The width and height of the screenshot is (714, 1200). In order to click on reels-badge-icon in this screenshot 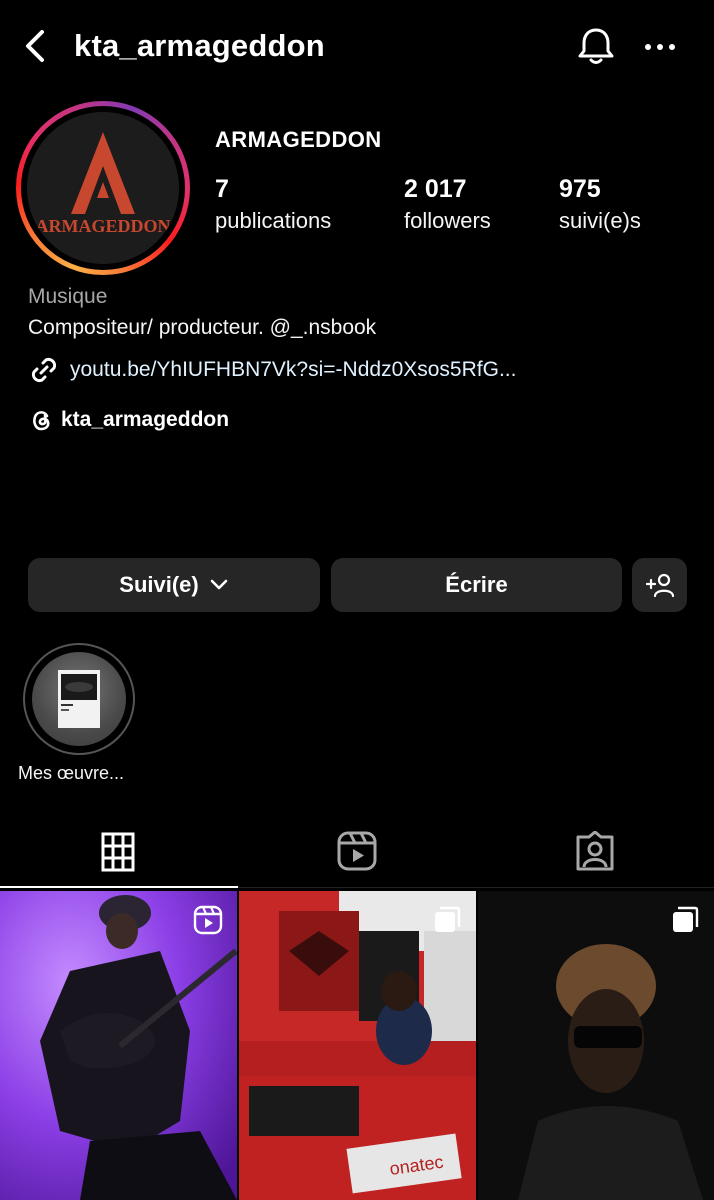, I will do `click(208, 920)`.